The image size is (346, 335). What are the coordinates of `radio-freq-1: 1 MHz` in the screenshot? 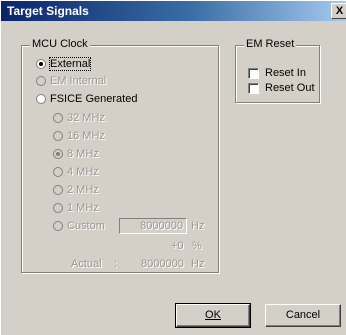 It's located at (76, 208).